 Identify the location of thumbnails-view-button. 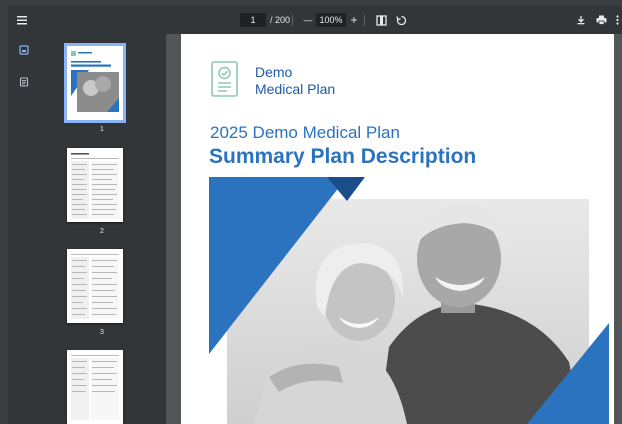
(24, 50).